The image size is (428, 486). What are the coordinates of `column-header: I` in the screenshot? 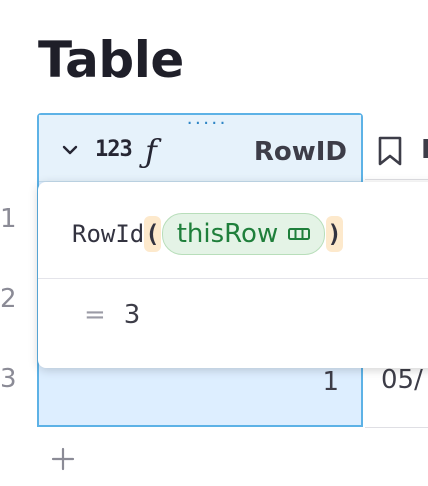 It's located at (396, 146).